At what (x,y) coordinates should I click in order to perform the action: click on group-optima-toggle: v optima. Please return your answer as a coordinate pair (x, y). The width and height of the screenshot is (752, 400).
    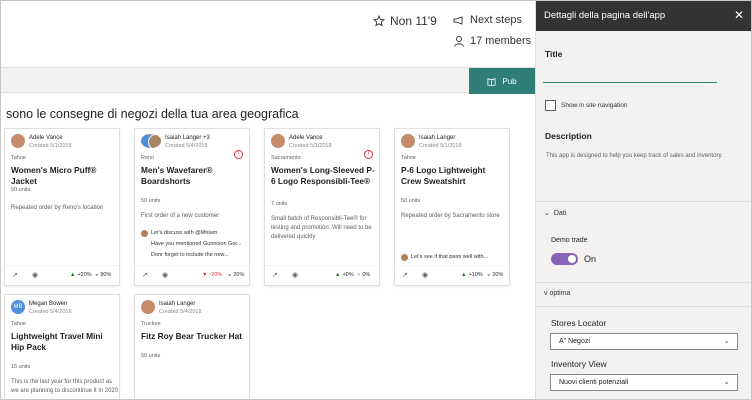
    Looking at the image, I should click on (557, 293).